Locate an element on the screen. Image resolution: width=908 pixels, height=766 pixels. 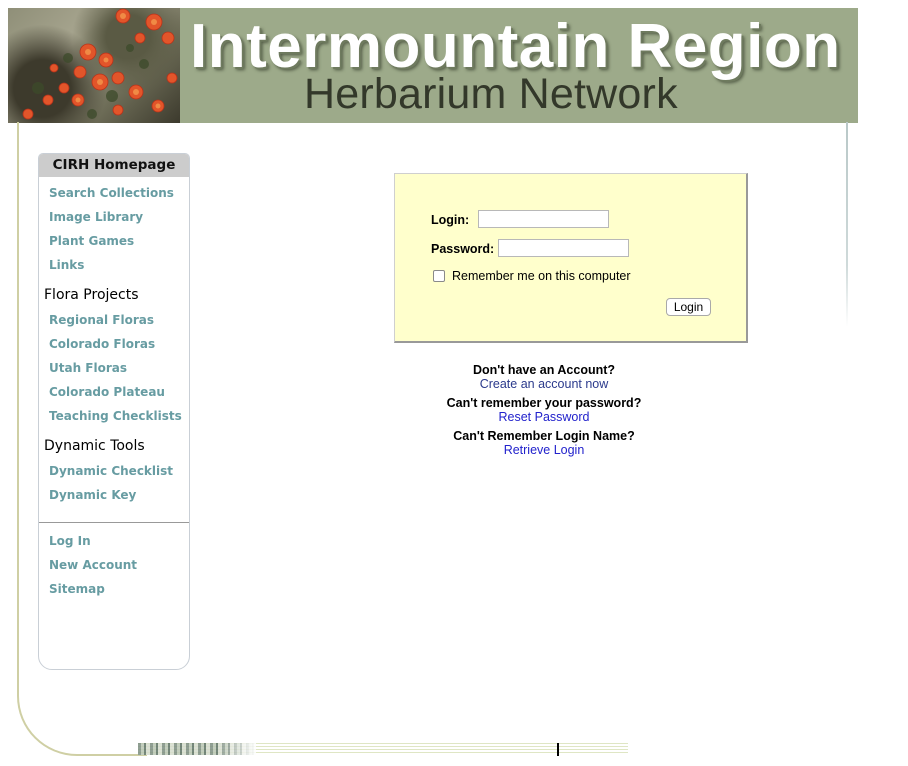
login-label: Login: is located at coordinates (450, 220).